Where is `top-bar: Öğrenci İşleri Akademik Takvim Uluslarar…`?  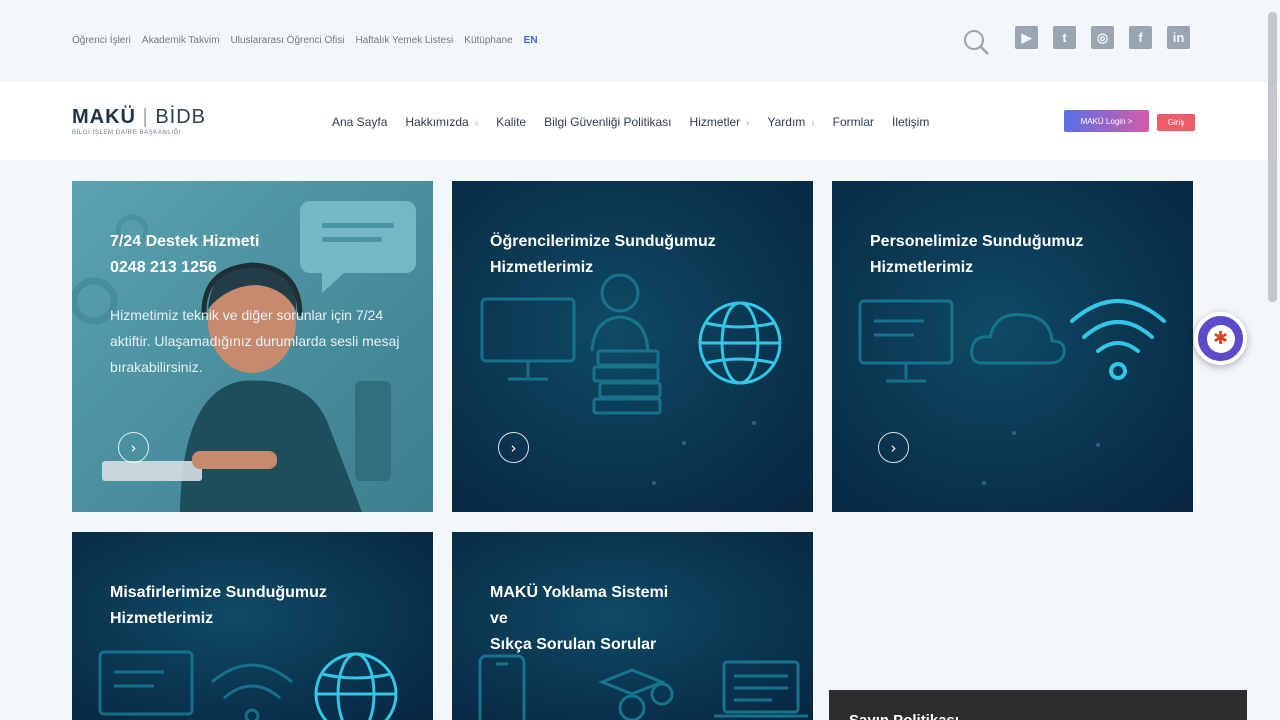 top-bar: Öğrenci İşleri Akademik Takvim Uluslarar… is located at coordinates (640, 41).